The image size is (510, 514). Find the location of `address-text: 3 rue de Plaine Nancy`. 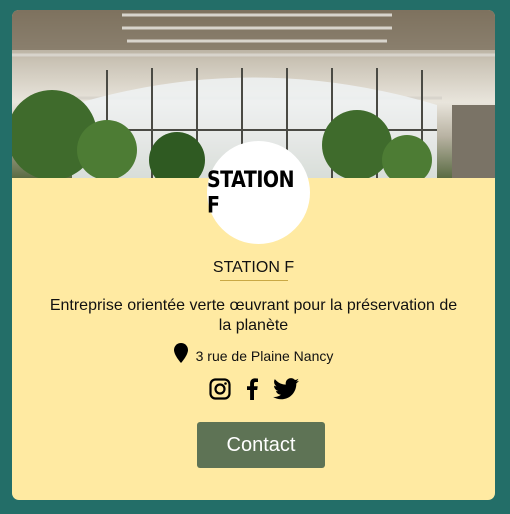

address-text: 3 rue de Plaine Nancy is located at coordinates (264, 355).